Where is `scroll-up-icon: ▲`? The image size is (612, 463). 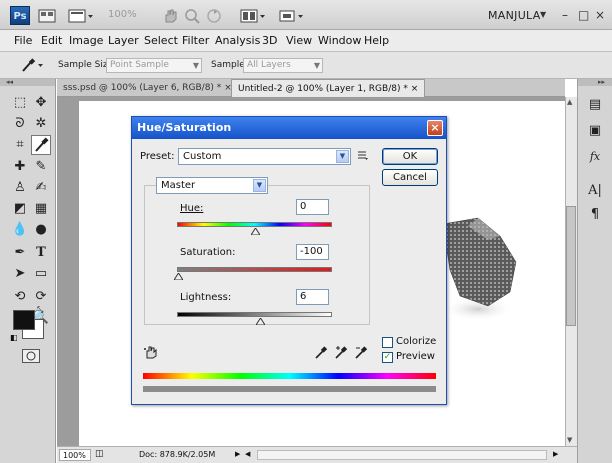 scroll-up-icon: ▲ is located at coordinates (569, 102).